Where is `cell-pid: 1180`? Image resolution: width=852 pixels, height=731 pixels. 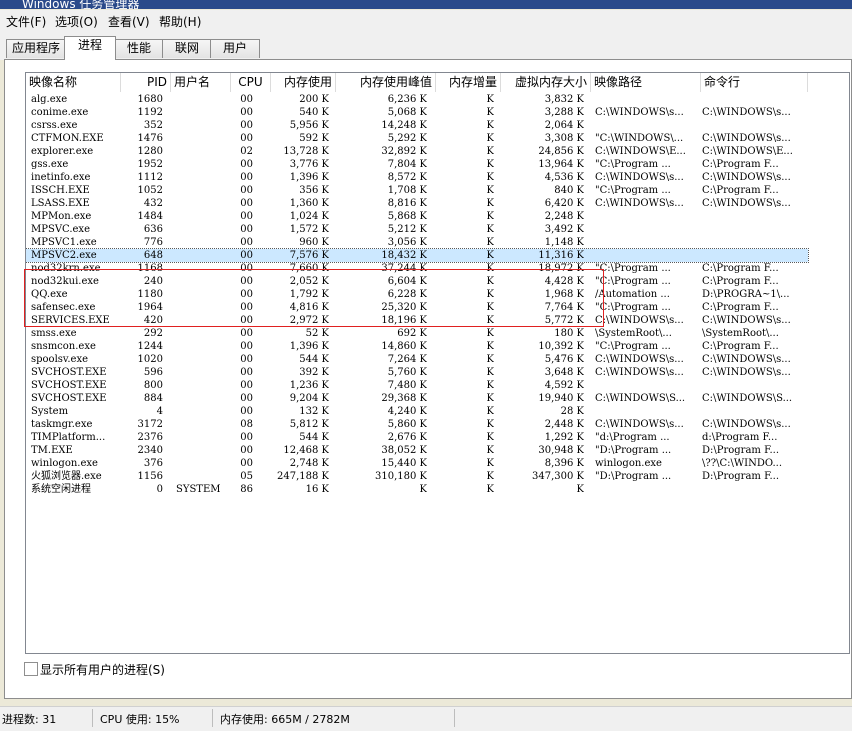
cell-pid: 1180 is located at coordinates (150, 294).